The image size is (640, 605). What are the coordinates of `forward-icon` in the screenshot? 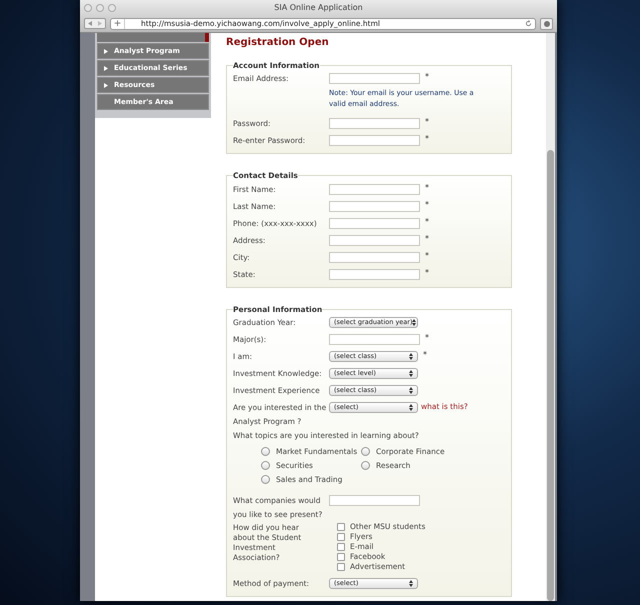 It's located at (100, 23).